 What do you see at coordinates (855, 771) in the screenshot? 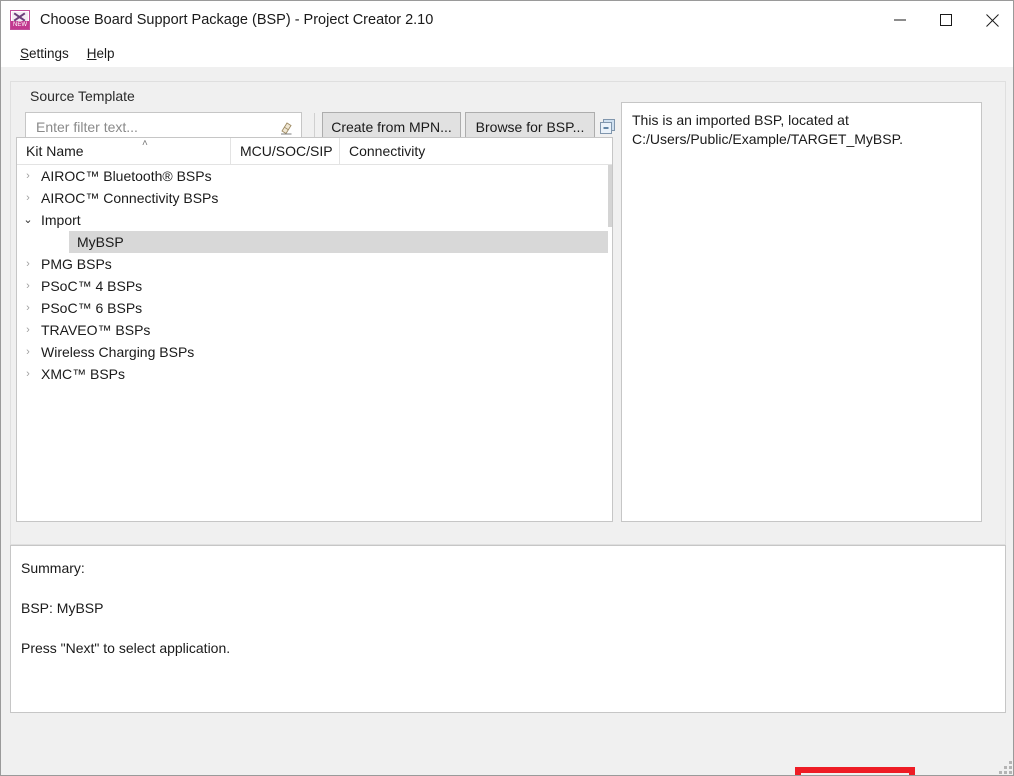
I see `next-button-highlight-annotation` at bounding box center [855, 771].